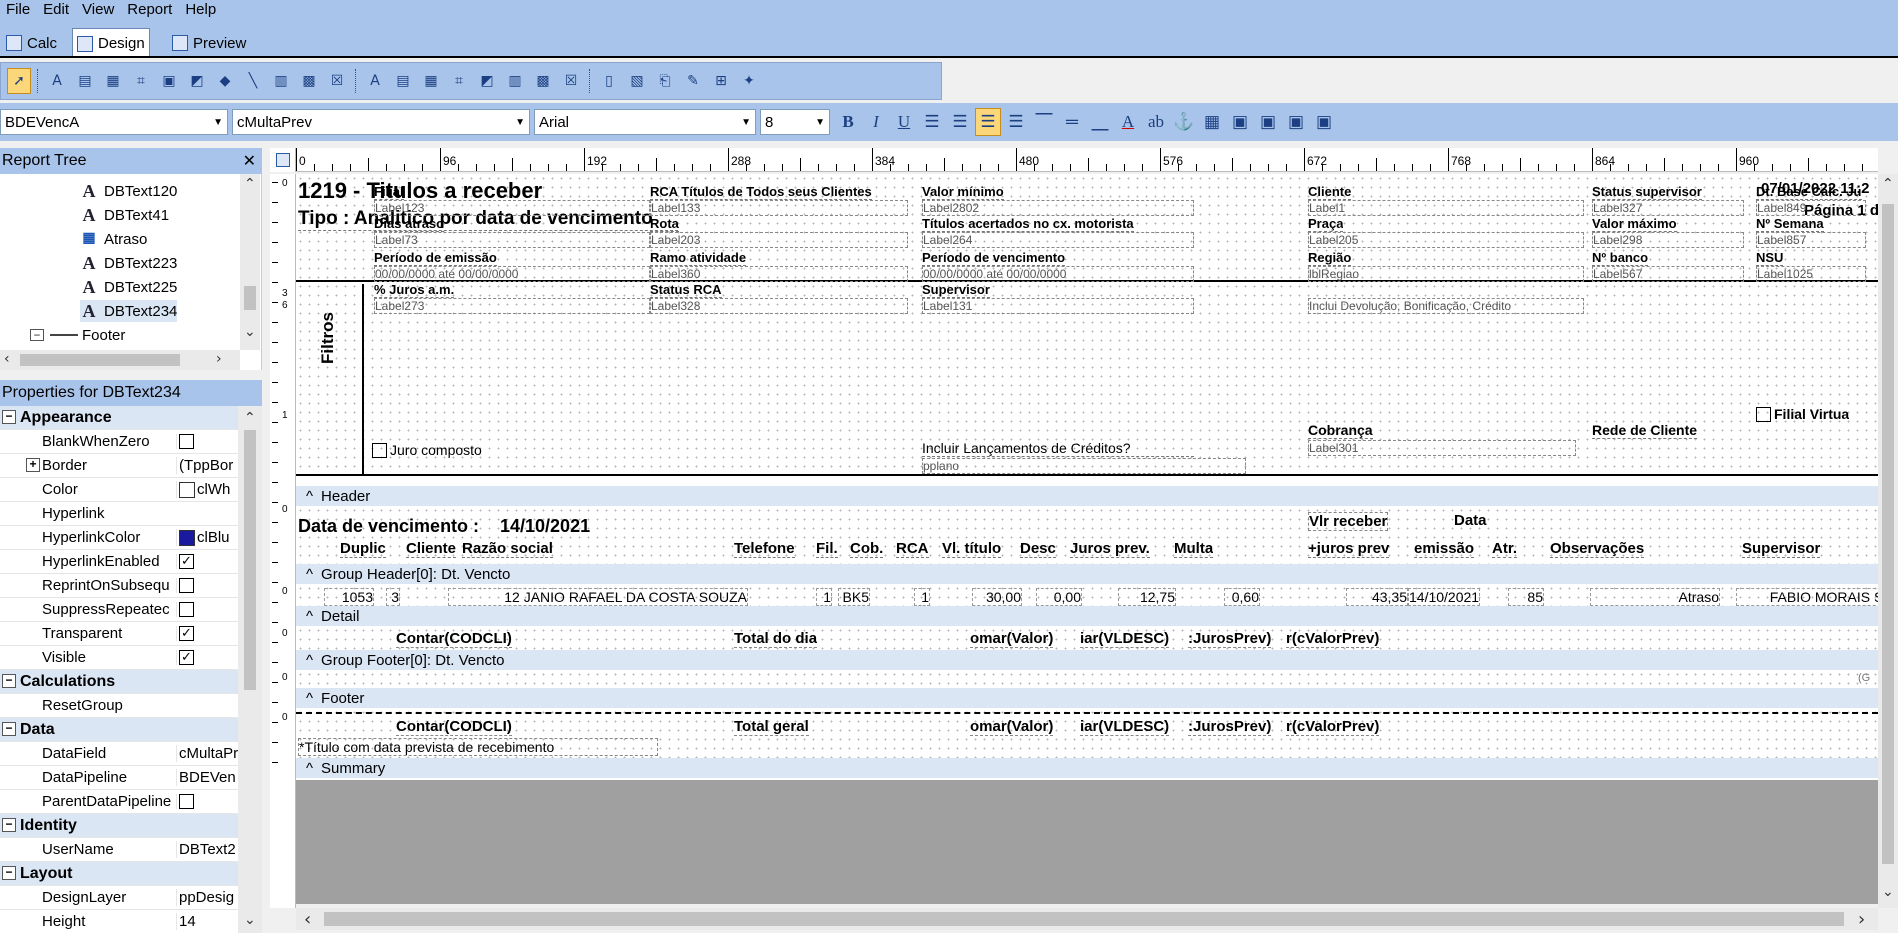 The image size is (1898, 933). What do you see at coordinates (454, 727) in the screenshot?
I see `ft-field: Contar(CODCLI)` at bounding box center [454, 727].